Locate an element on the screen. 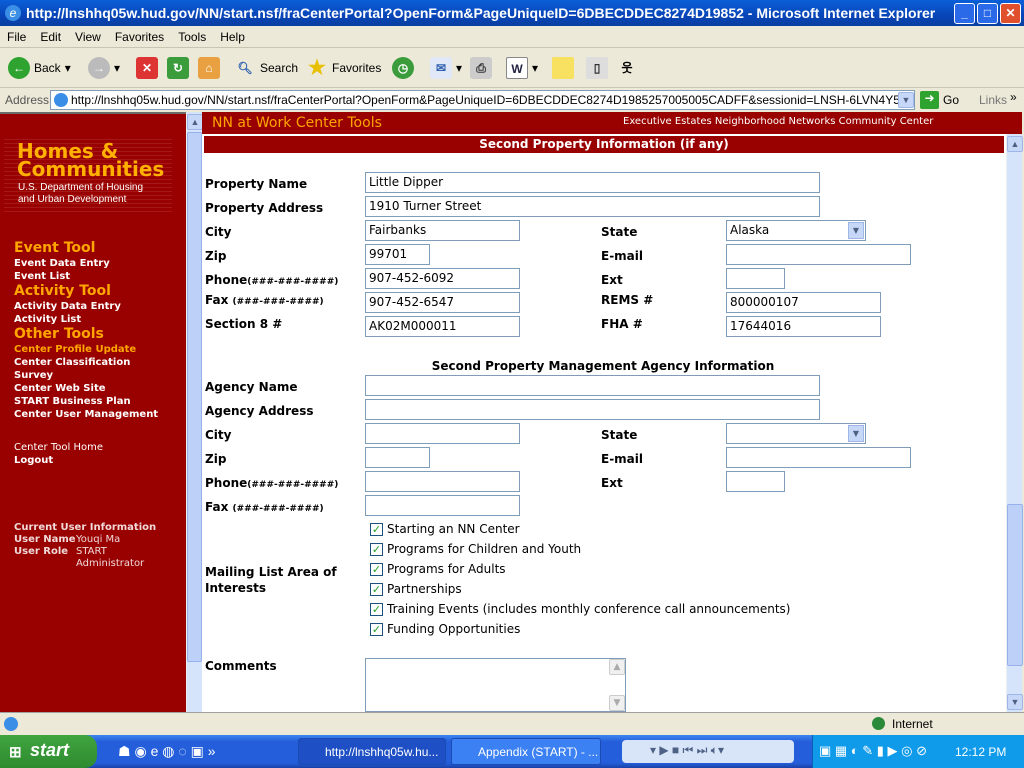 This screenshot has width=1024, height=768. main-scrollbar: ▲ ▼ is located at coordinates (1014, 423).